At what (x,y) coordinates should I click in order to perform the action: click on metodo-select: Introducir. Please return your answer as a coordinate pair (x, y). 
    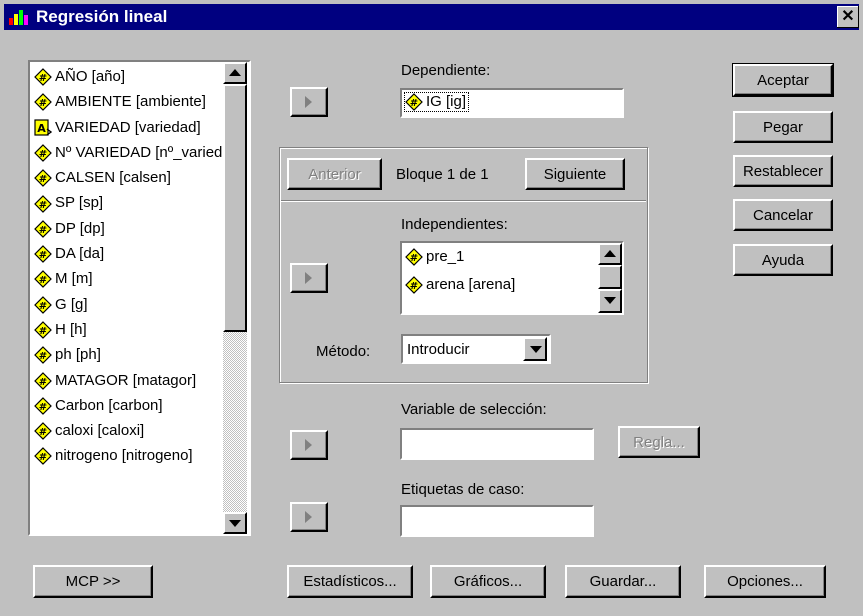
    Looking at the image, I should click on (476, 349).